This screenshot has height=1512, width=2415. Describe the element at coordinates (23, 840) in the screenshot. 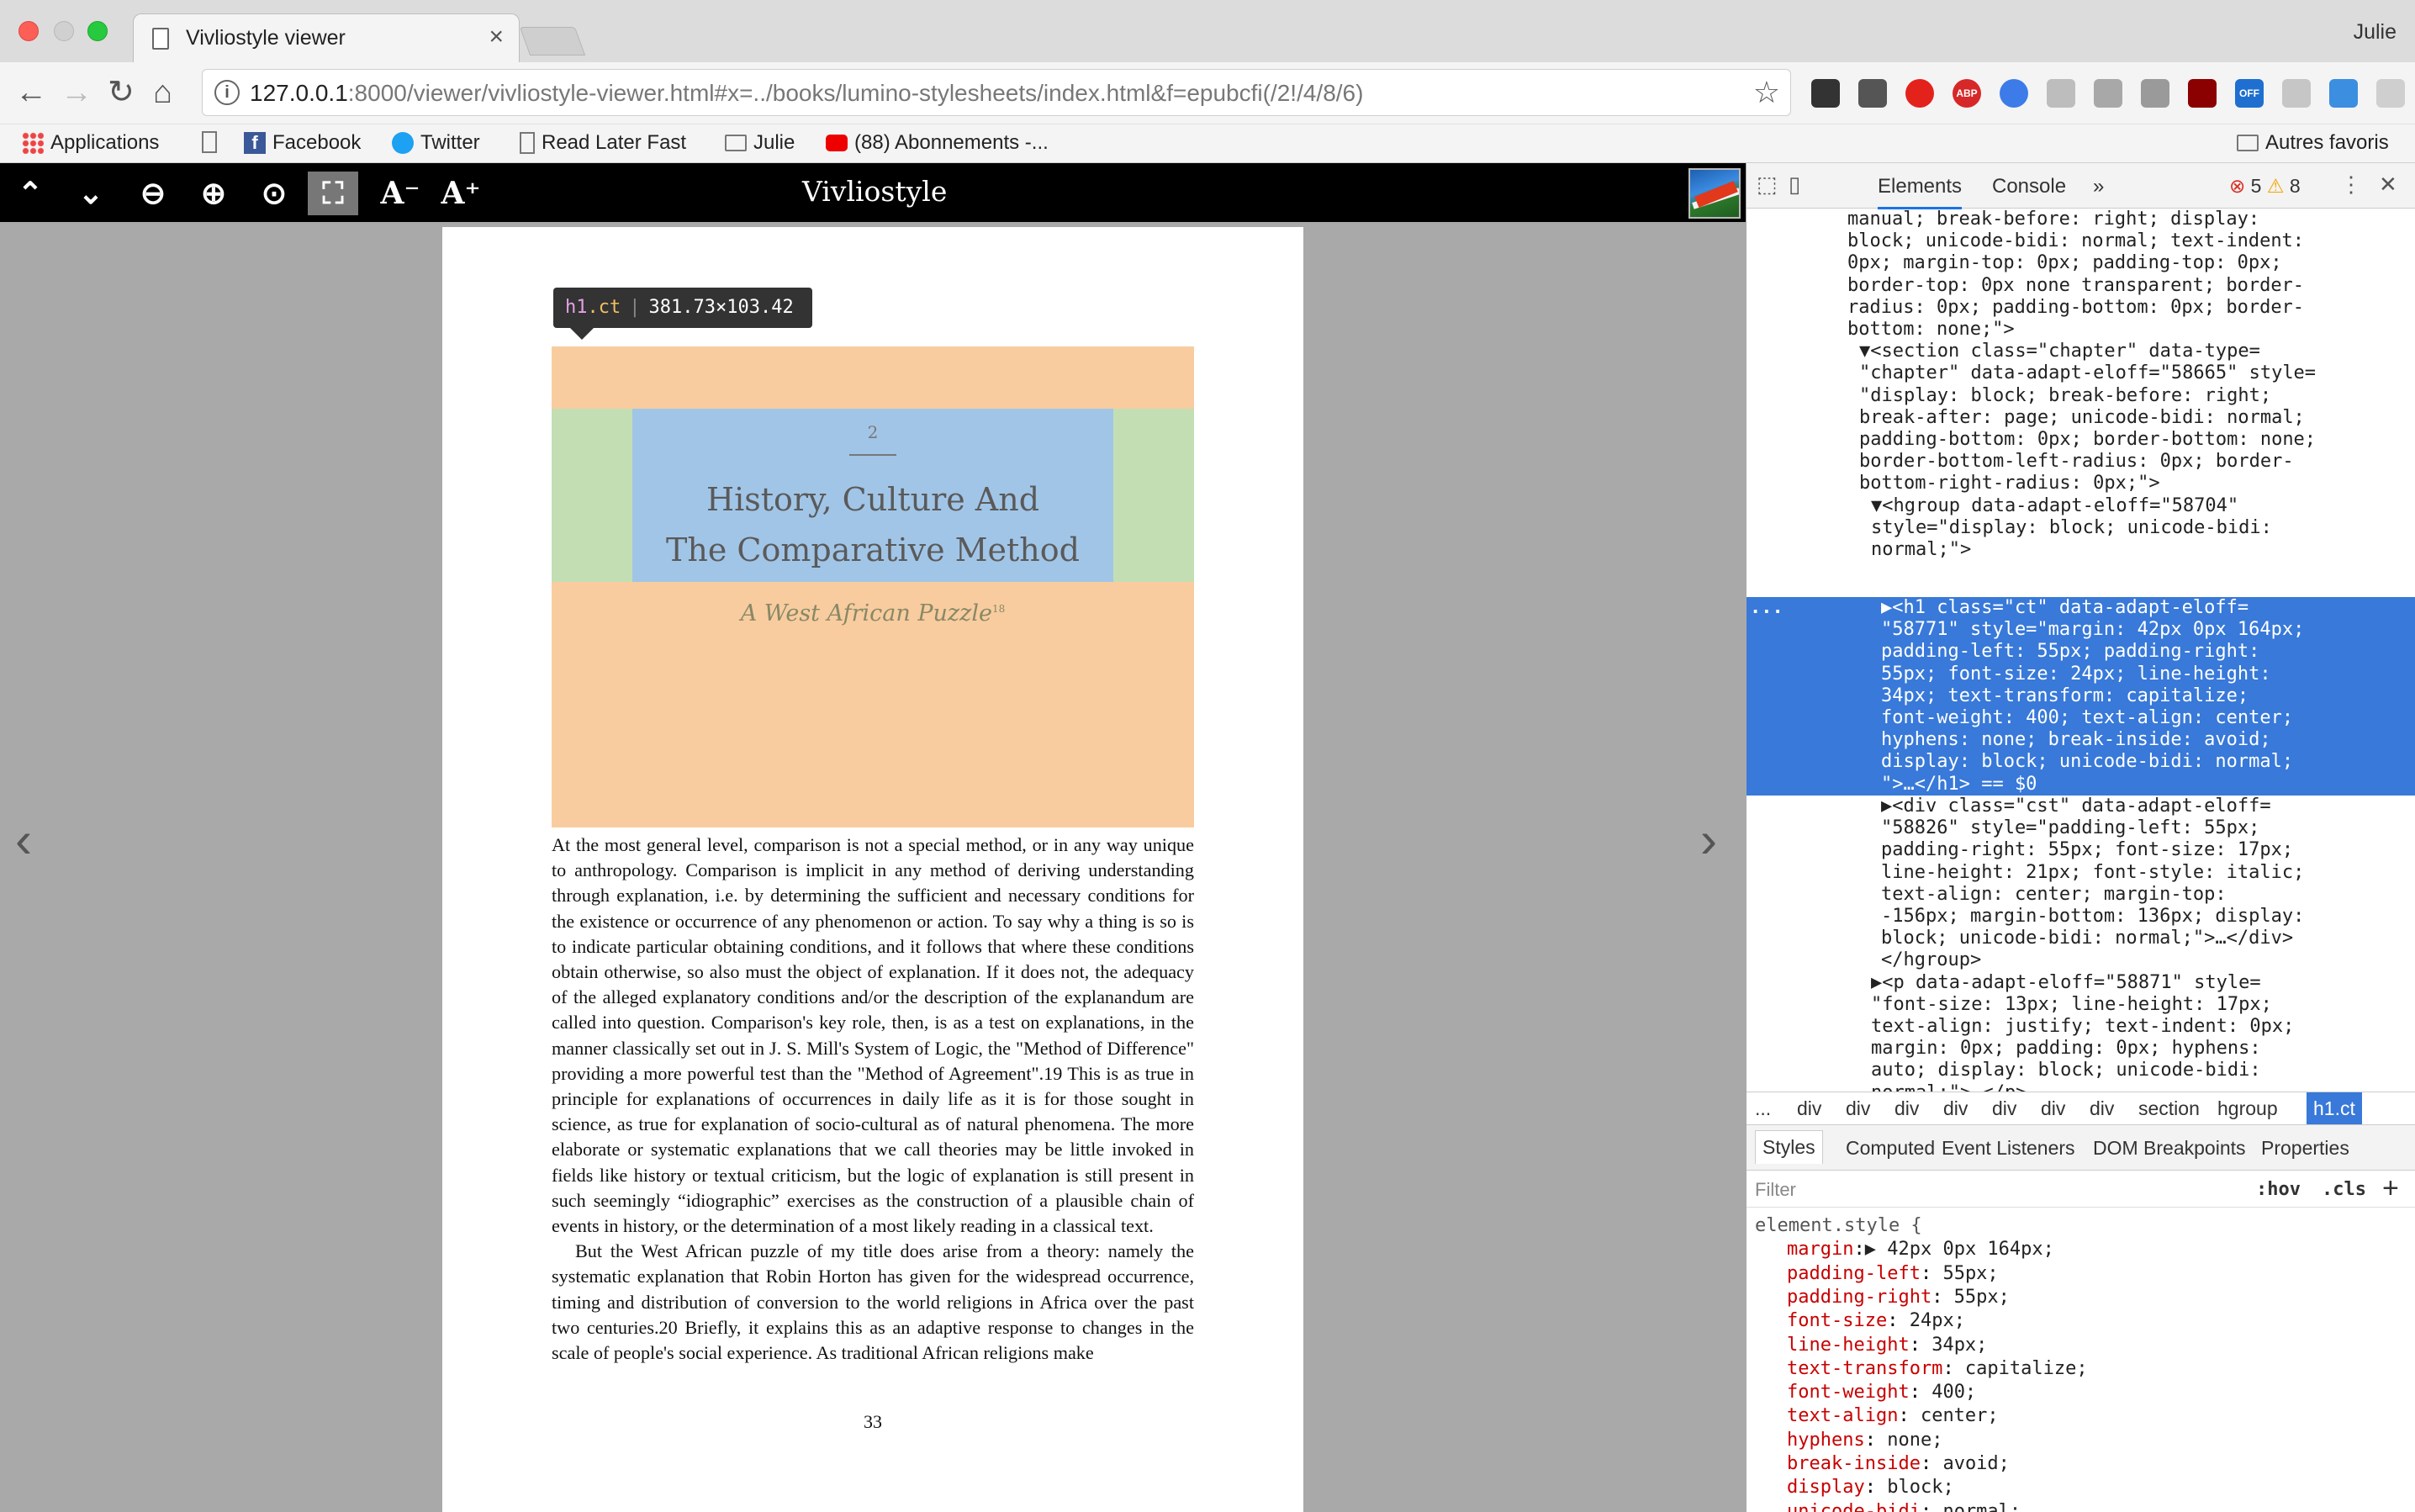

I see `prev-page-arrow: ‹` at that location.